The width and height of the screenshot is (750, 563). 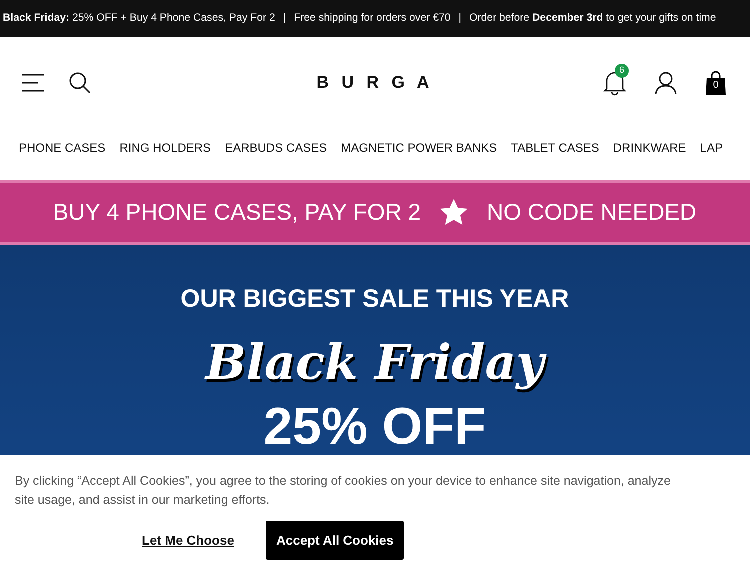 I want to click on hero-kicker: OUR BIGGEST SALE THIS YEAR, so click(x=375, y=299).